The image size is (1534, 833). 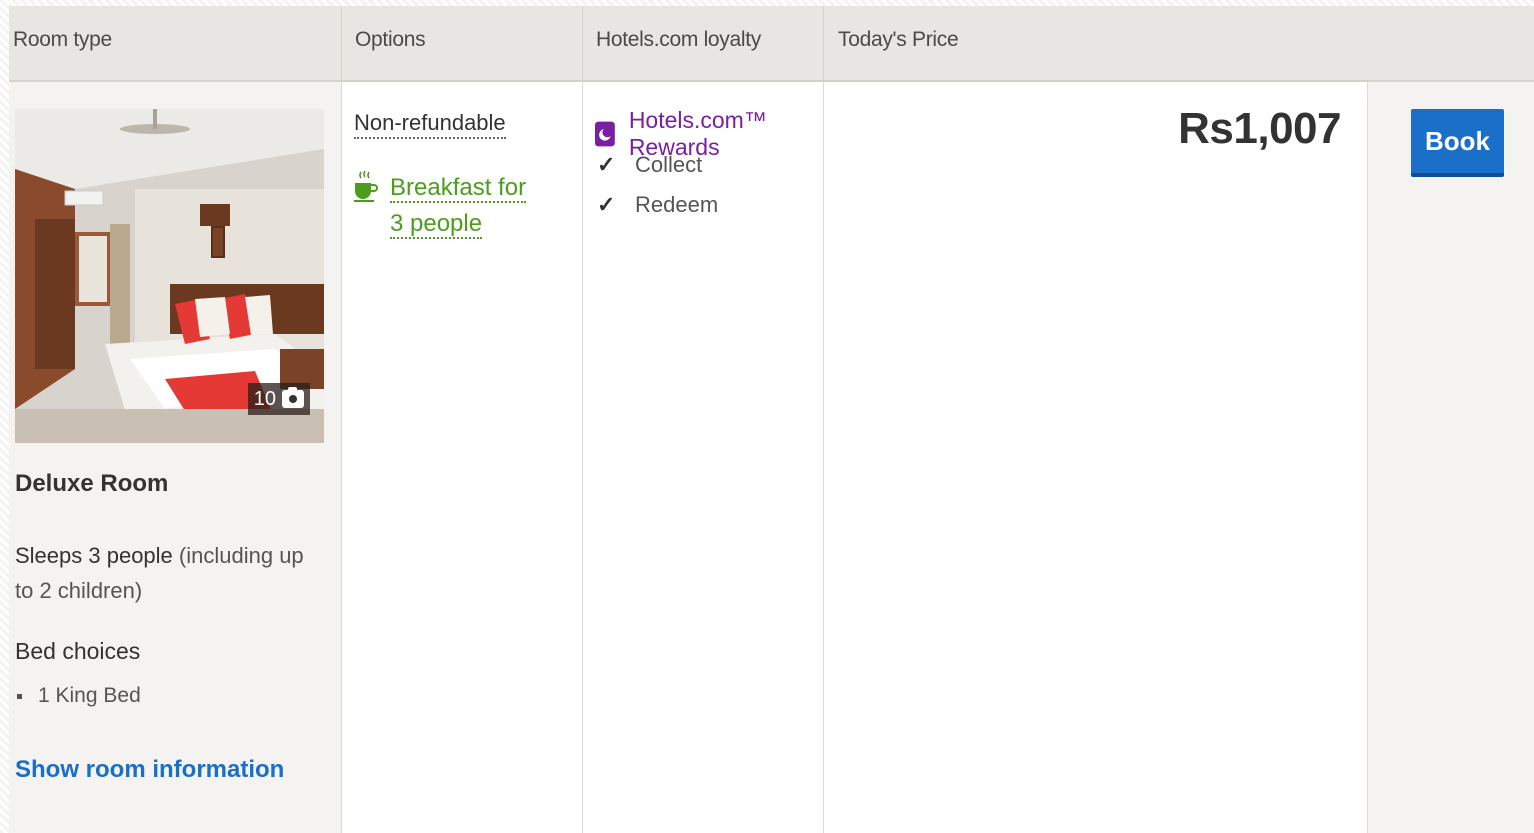 I want to click on non-refundable-link: Non-refundable, so click(x=430, y=124).